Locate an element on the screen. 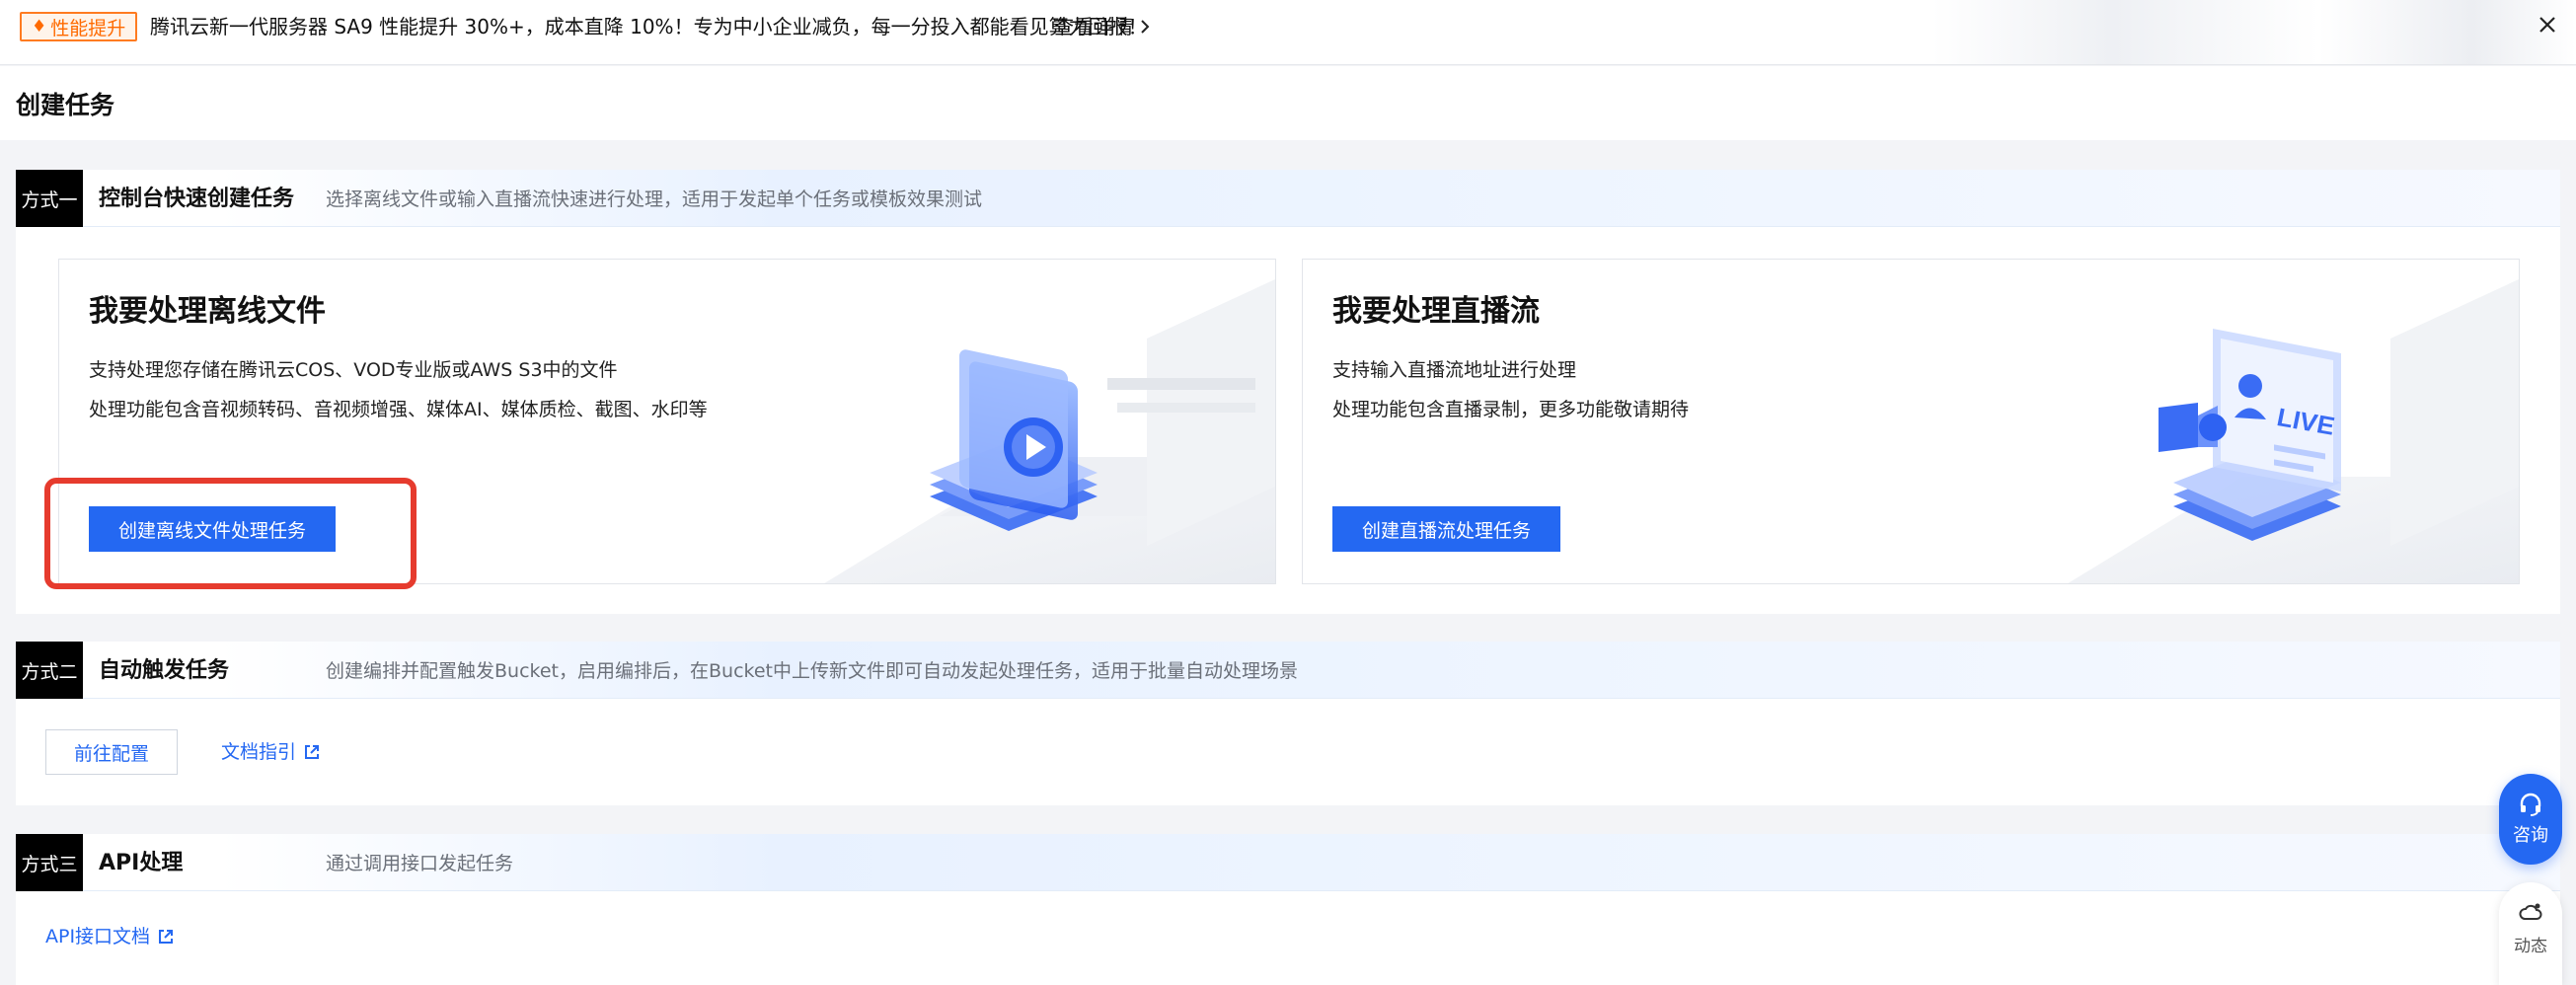  card-title: 我要处理直播流 is located at coordinates (1436, 312).